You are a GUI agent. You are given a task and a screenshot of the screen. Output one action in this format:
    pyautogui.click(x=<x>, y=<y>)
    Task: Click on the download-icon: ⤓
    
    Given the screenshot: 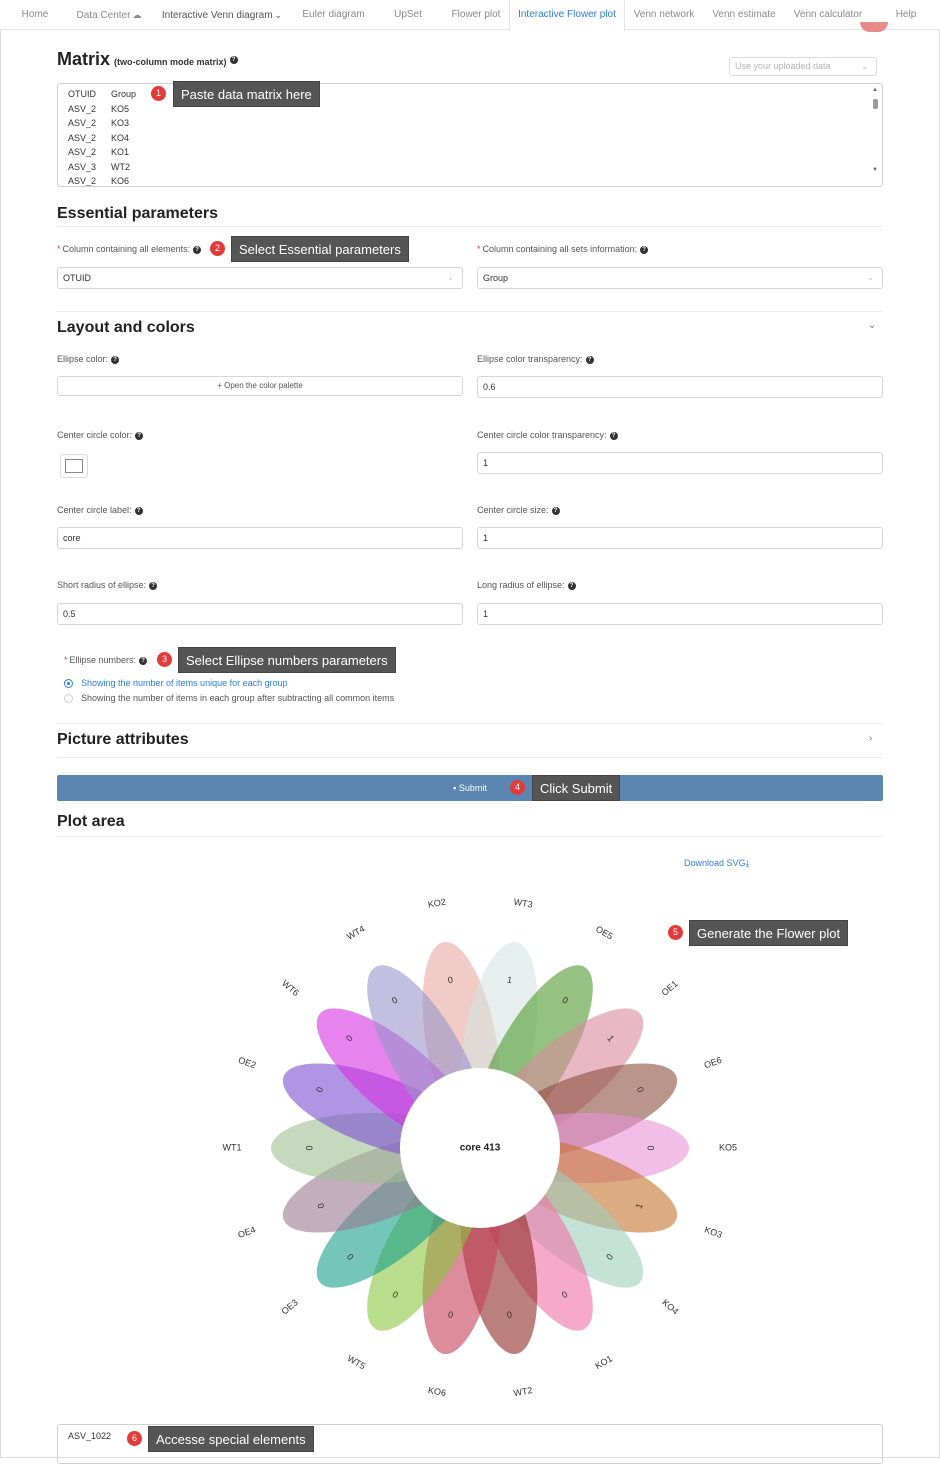 What is the action you would take?
    pyautogui.click(x=747, y=863)
    